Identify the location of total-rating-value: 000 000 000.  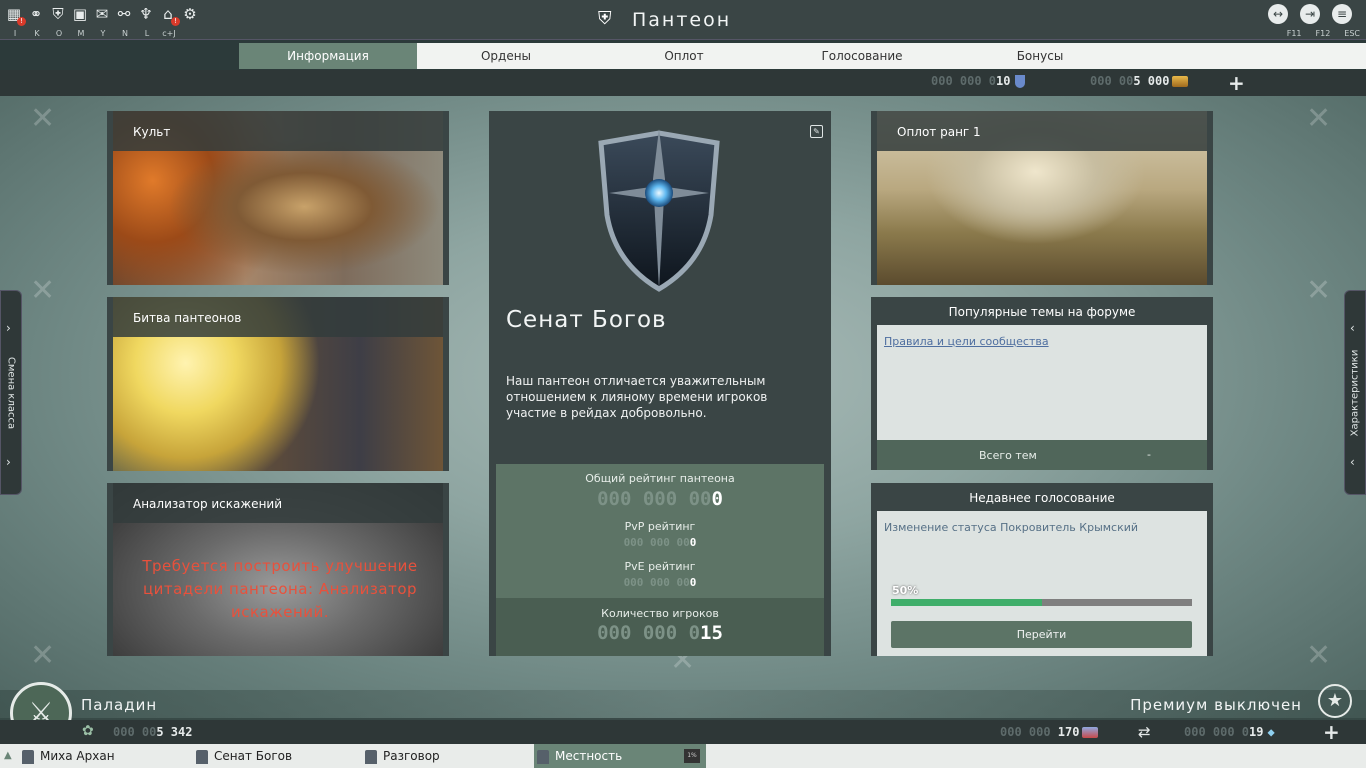
(660, 499).